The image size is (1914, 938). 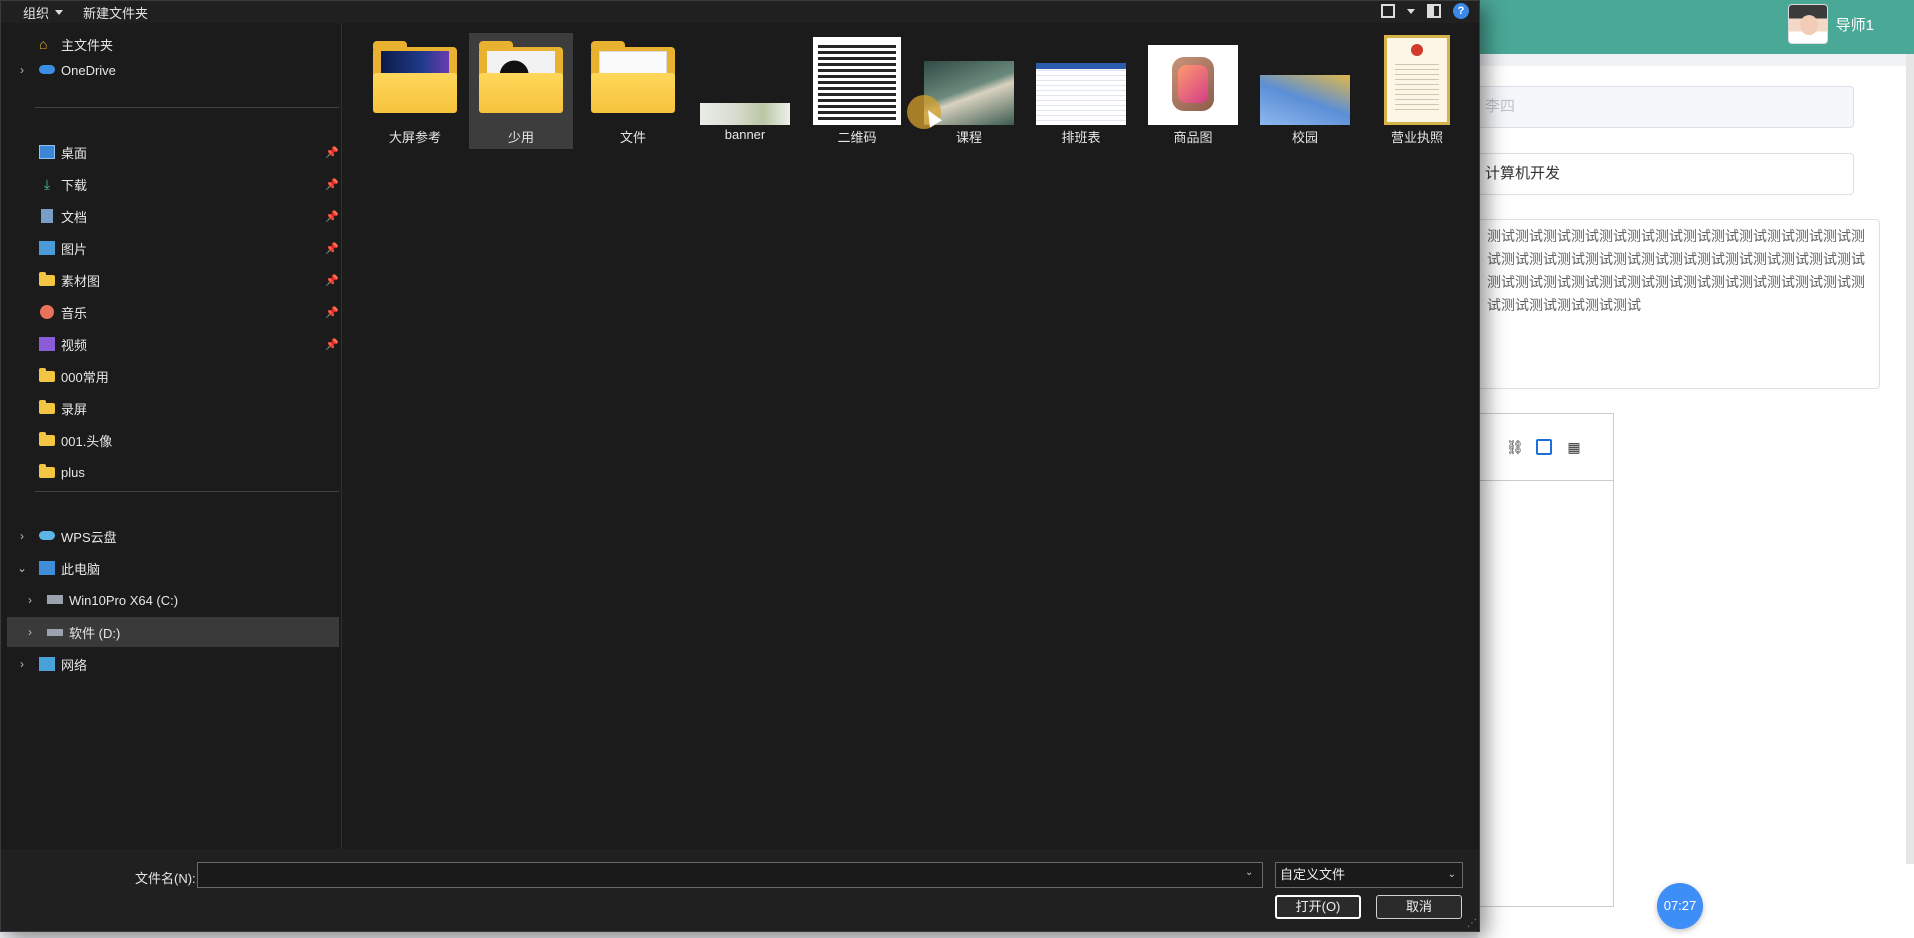 I want to click on pictures-icon, so click(x=47, y=248).